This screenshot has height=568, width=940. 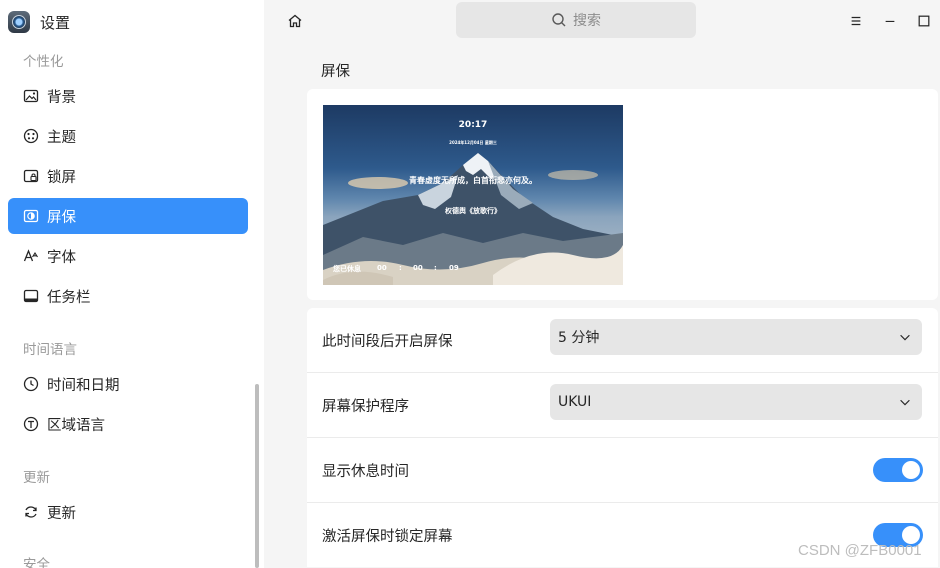 What do you see at coordinates (473, 180) in the screenshot?
I see `preview-quote: 青春虚度无所成，白首衔悲亦何及。` at bounding box center [473, 180].